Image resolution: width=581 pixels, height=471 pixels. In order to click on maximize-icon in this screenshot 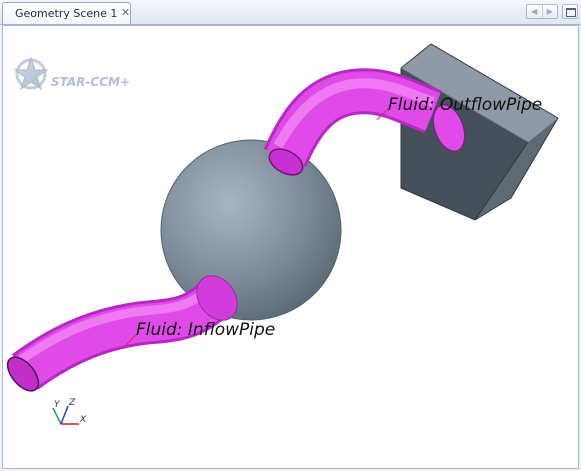, I will do `click(571, 12)`.